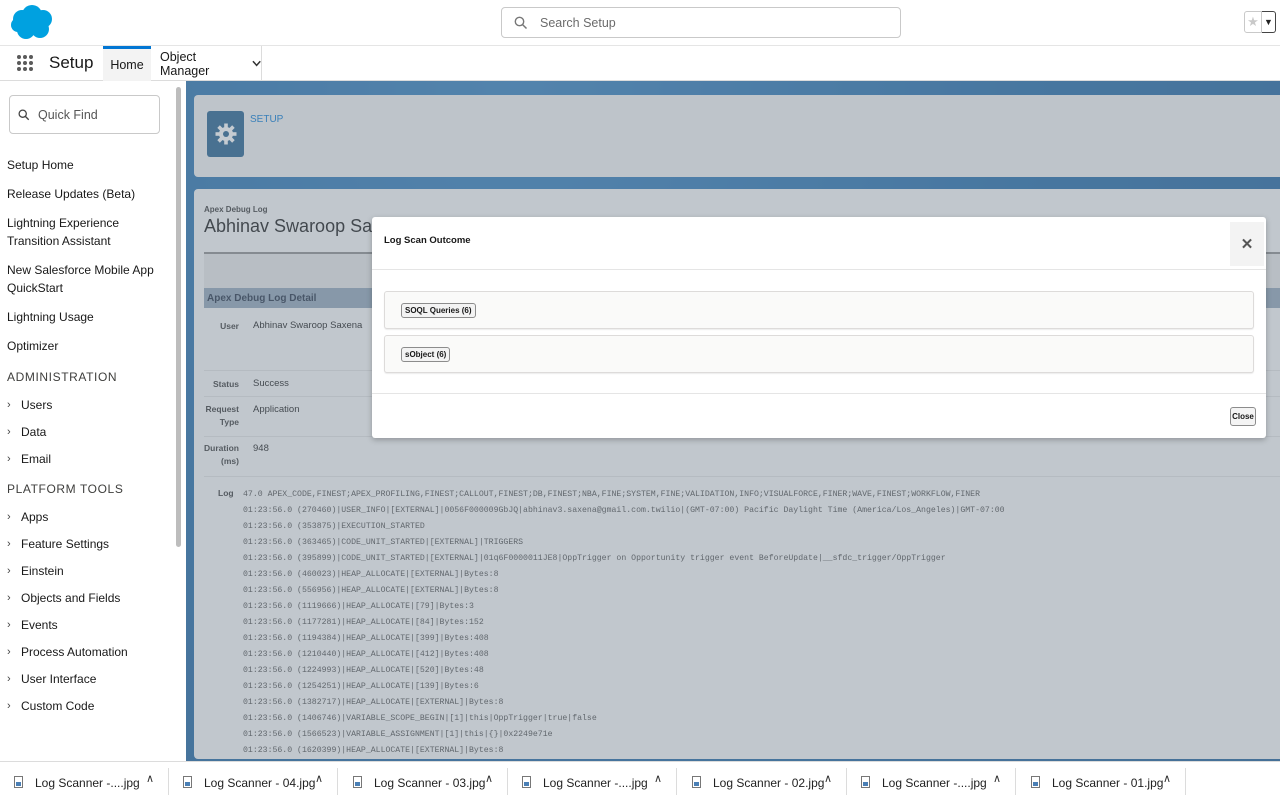 The width and height of the screenshot is (1280, 800). I want to click on sidebar-item-custom-code: › Custom Code, so click(89, 706).